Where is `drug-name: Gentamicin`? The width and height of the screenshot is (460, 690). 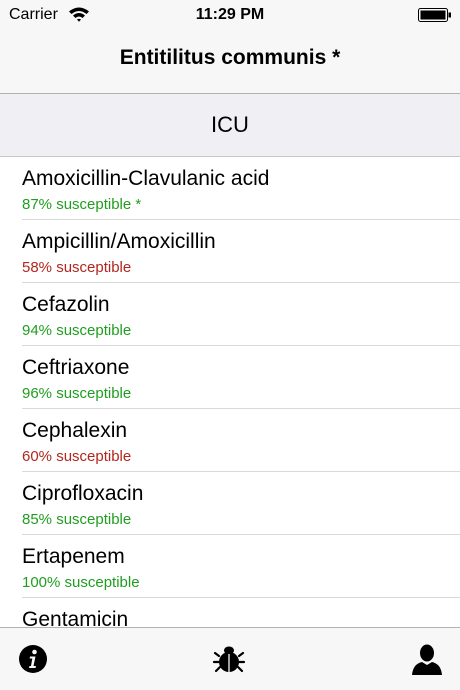
drug-name: Gentamicin is located at coordinates (75, 617).